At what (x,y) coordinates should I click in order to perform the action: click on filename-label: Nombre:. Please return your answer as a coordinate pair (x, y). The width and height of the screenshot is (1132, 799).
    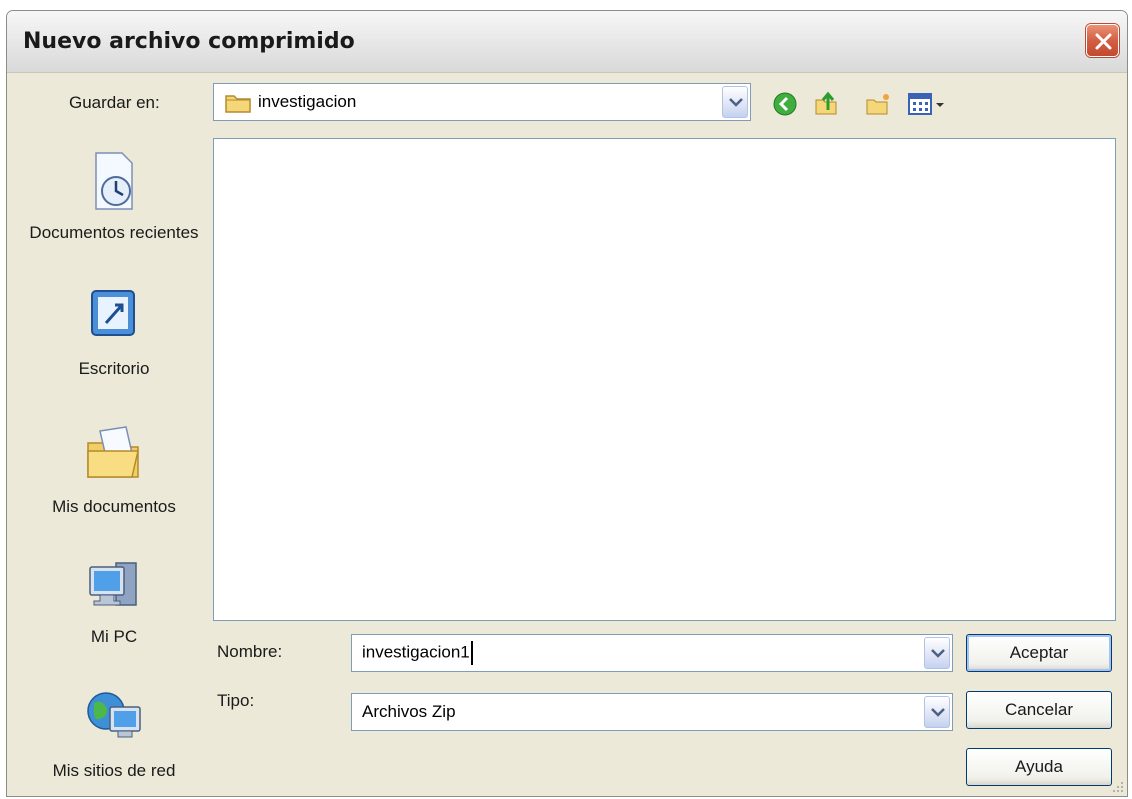
    Looking at the image, I should click on (250, 651).